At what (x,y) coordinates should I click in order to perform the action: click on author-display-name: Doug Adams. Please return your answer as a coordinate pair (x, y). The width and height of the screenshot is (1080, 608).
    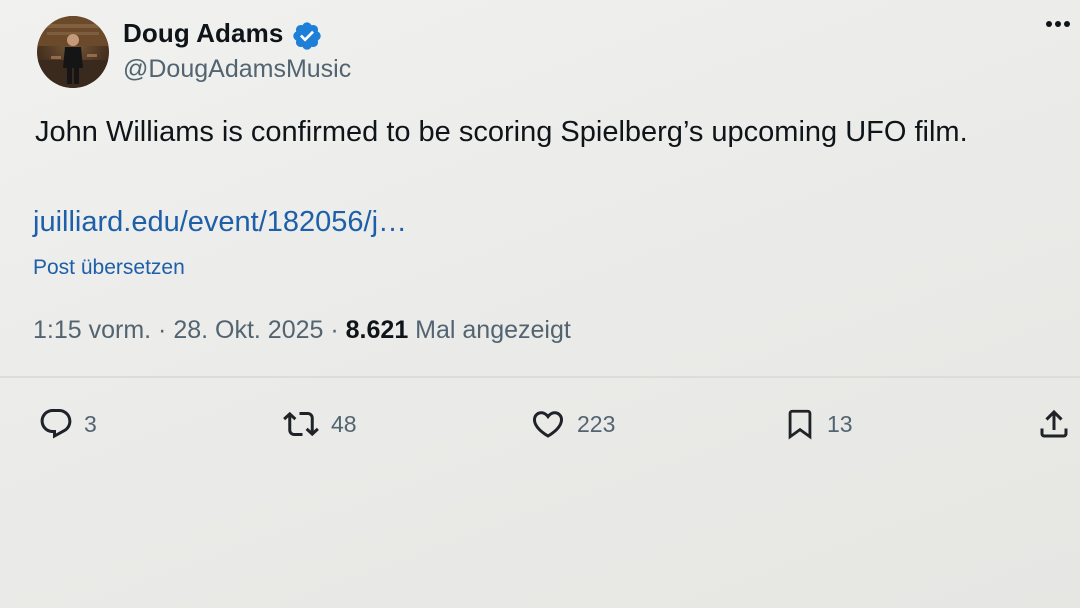
    Looking at the image, I should click on (203, 33).